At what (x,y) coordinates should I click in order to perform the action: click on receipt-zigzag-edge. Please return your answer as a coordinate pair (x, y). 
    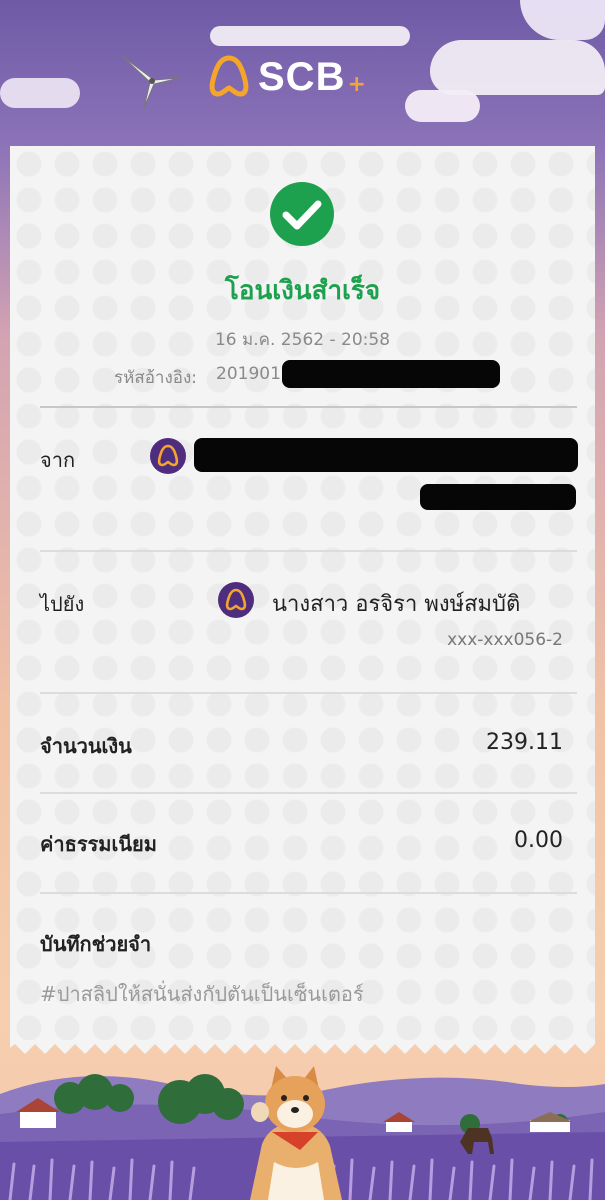
    Looking at the image, I should click on (302, 1047).